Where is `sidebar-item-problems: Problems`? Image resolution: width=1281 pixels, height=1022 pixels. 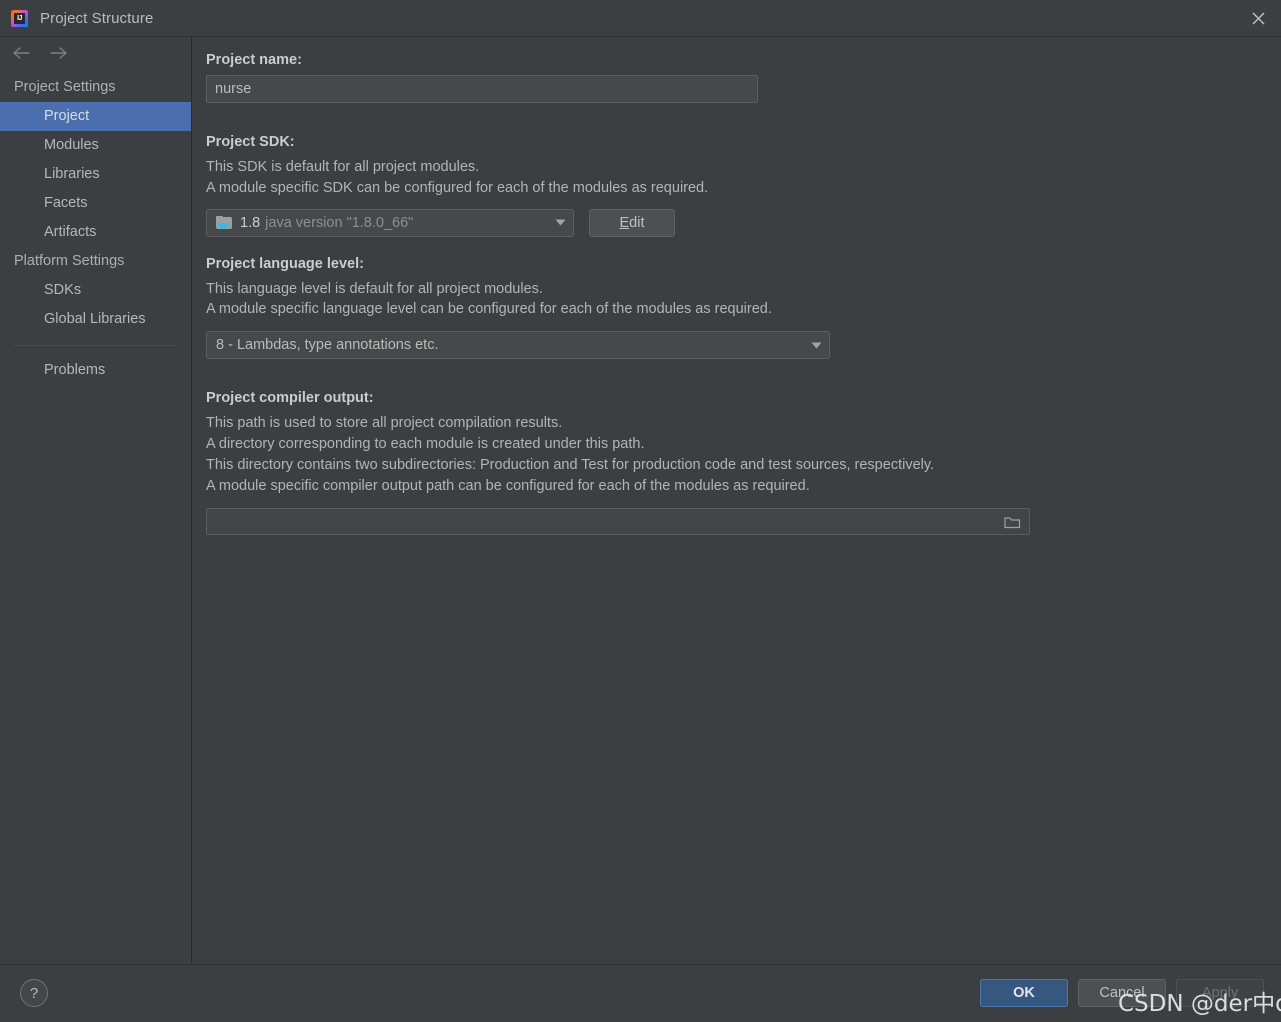
sidebar-item-problems: Problems is located at coordinates (95, 370).